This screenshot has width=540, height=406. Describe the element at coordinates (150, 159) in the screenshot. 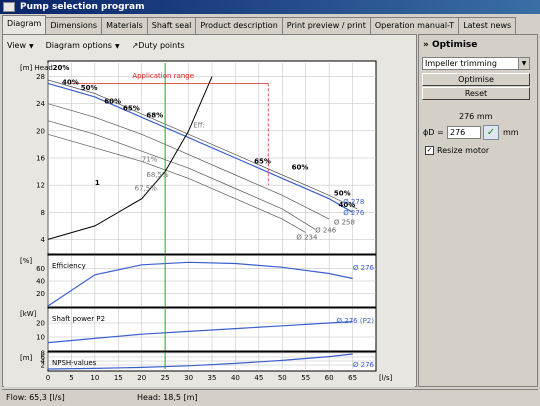

I see `duty-point-label: 71%` at that location.